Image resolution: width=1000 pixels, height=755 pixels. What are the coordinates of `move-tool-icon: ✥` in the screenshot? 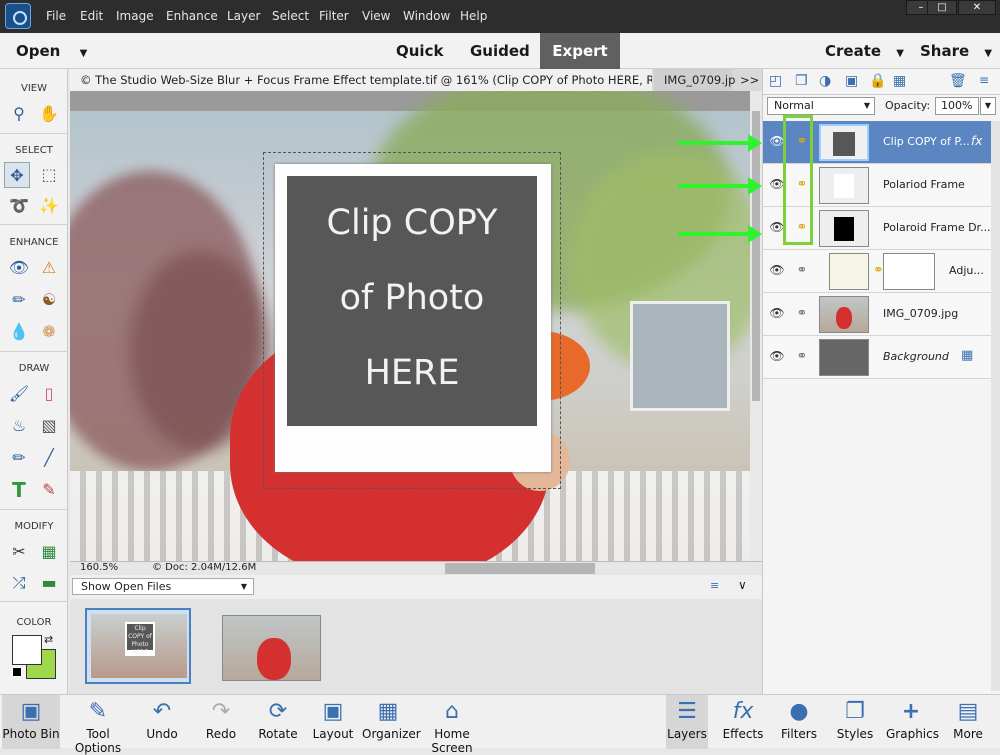 It's located at (17, 175).